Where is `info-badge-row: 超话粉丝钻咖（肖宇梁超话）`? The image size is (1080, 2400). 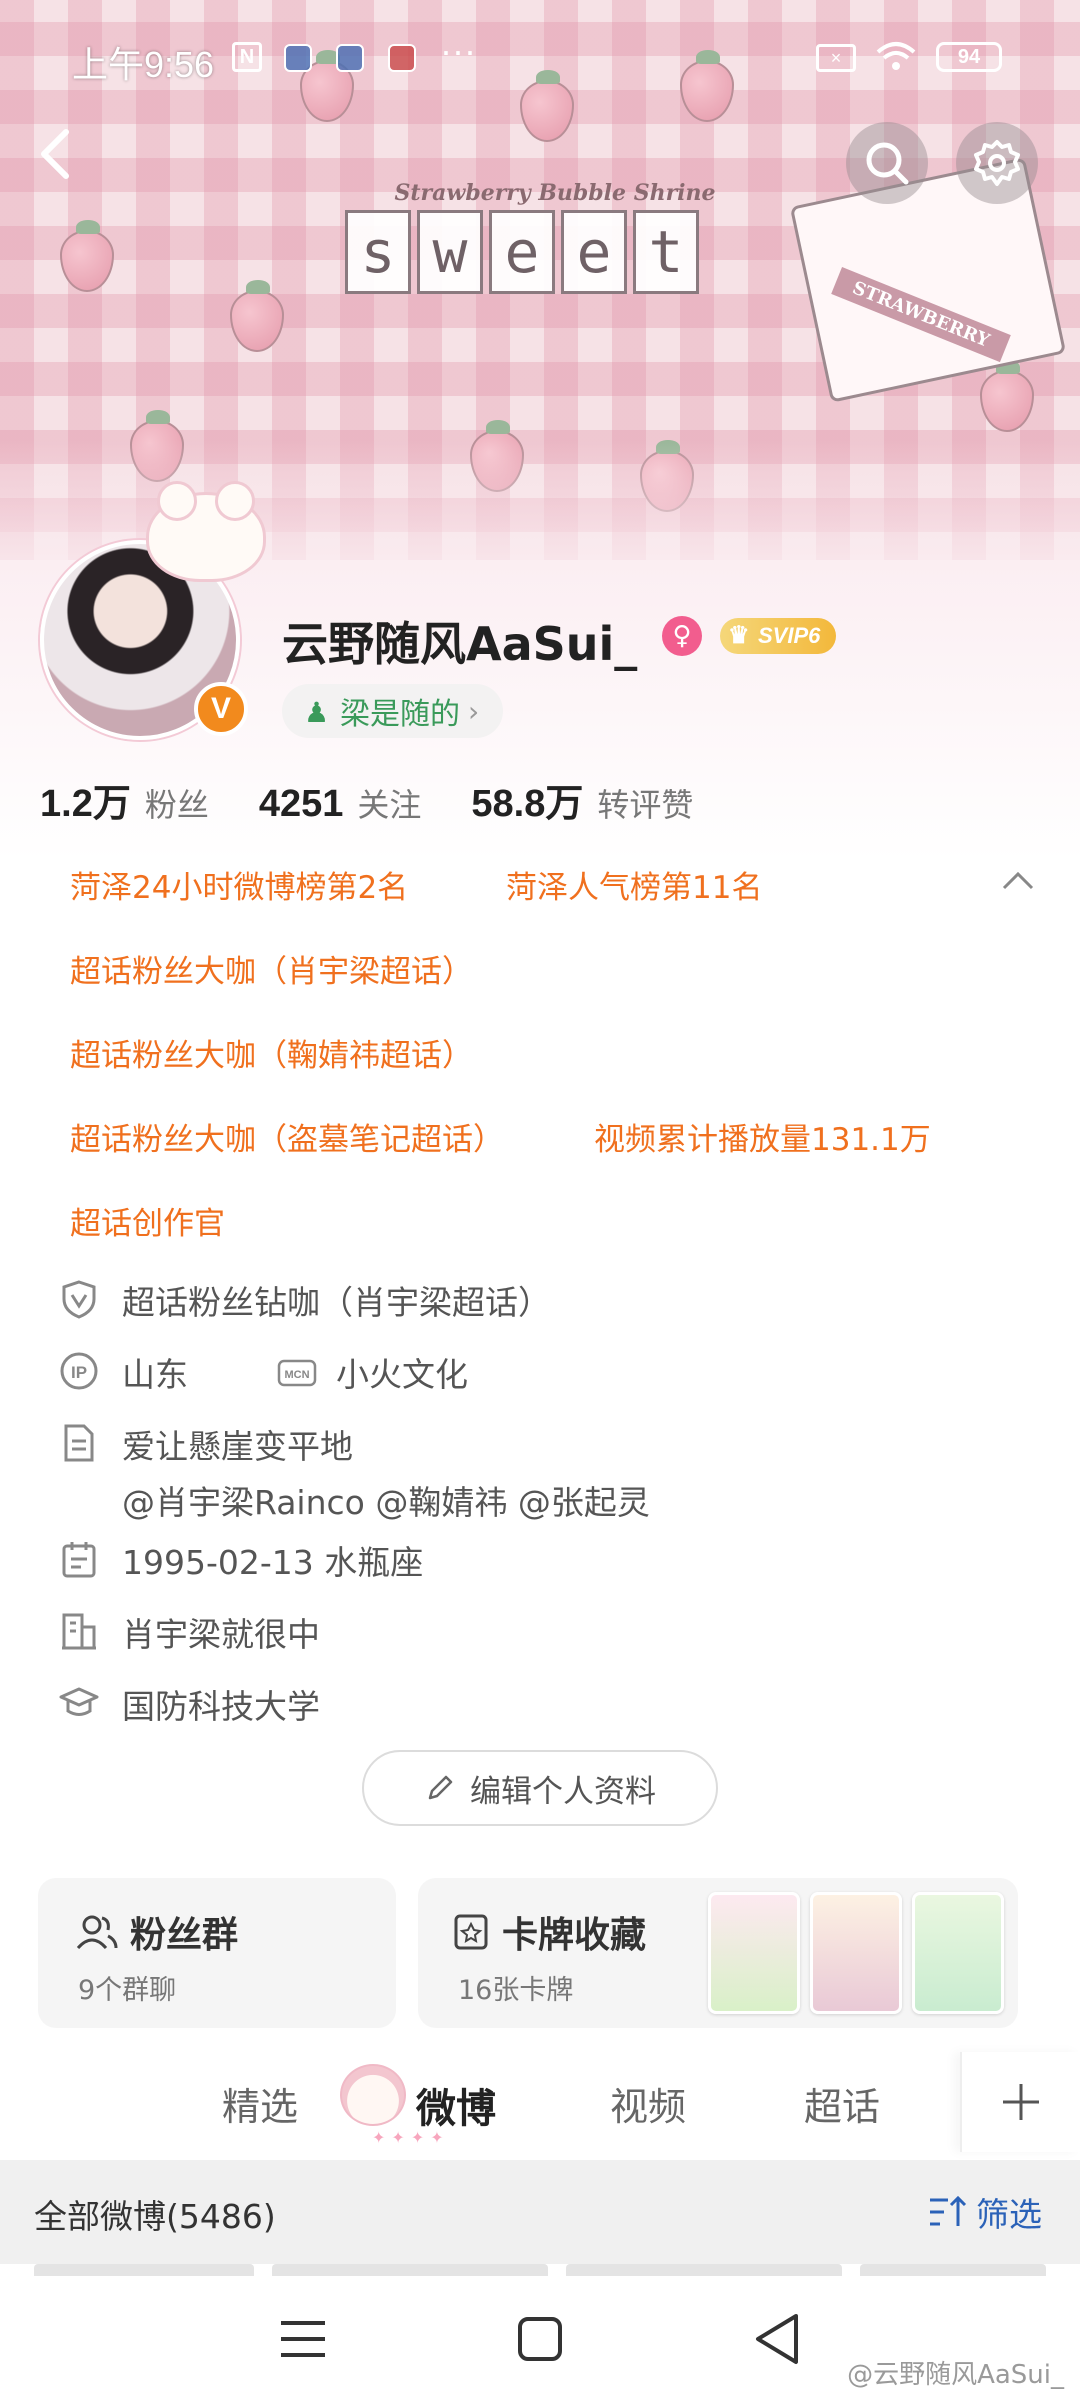 info-badge-row: 超话粉丝钻咖（肖宇梁超话） is located at coordinates (304, 1300).